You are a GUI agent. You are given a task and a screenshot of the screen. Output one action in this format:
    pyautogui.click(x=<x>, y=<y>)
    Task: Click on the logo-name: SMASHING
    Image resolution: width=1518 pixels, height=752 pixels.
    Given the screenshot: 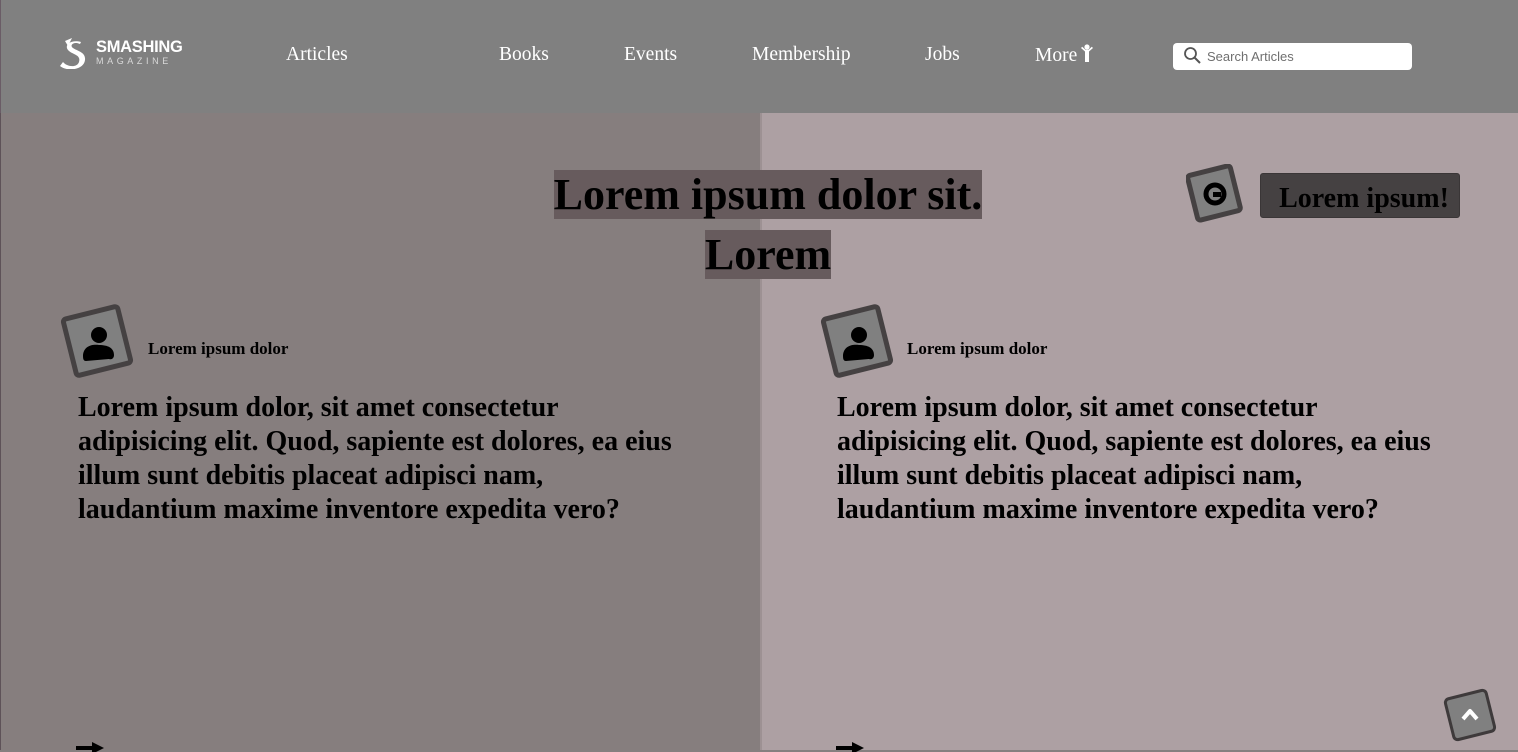 What is the action you would take?
    pyautogui.click(x=139, y=47)
    